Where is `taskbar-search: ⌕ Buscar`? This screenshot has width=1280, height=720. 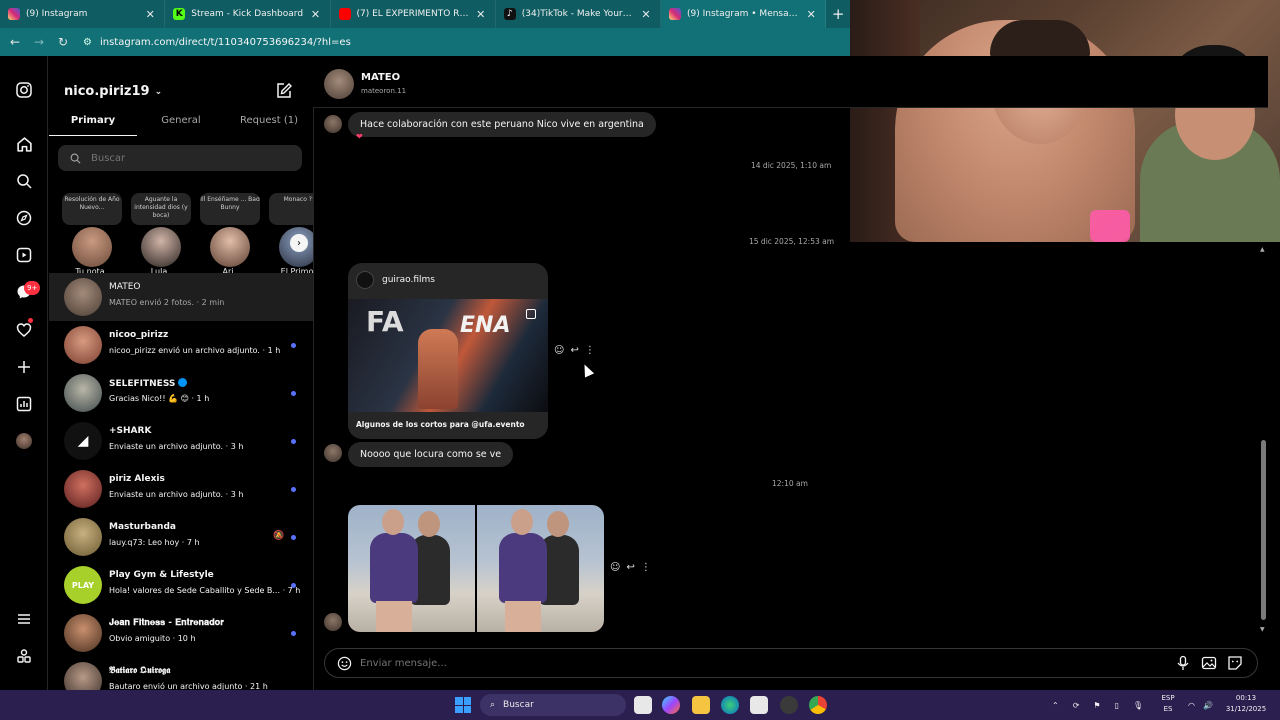 taskbar-search: ⌕ Buscar is located at coordinates (553, 705).